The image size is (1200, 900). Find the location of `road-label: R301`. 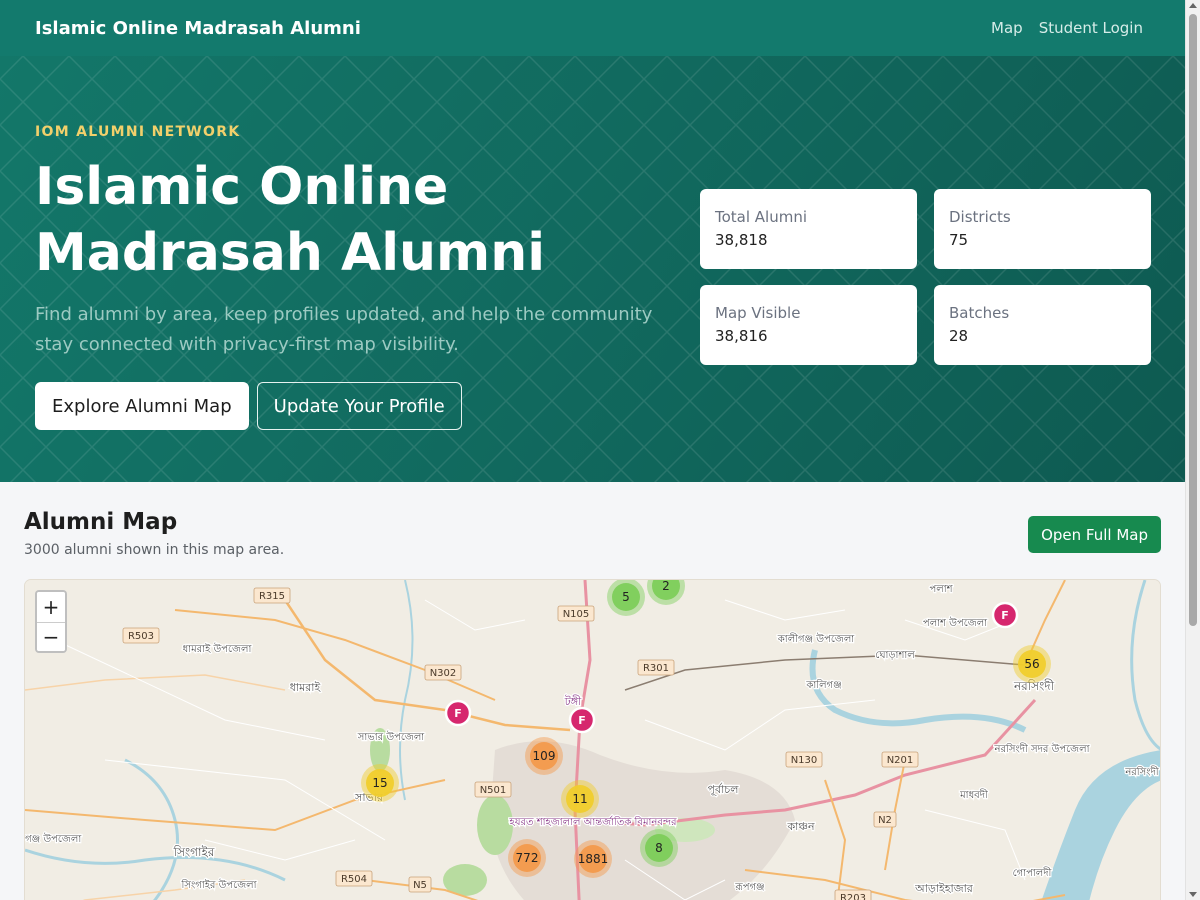

road-label: R301 is located at coordinates (656, 667).